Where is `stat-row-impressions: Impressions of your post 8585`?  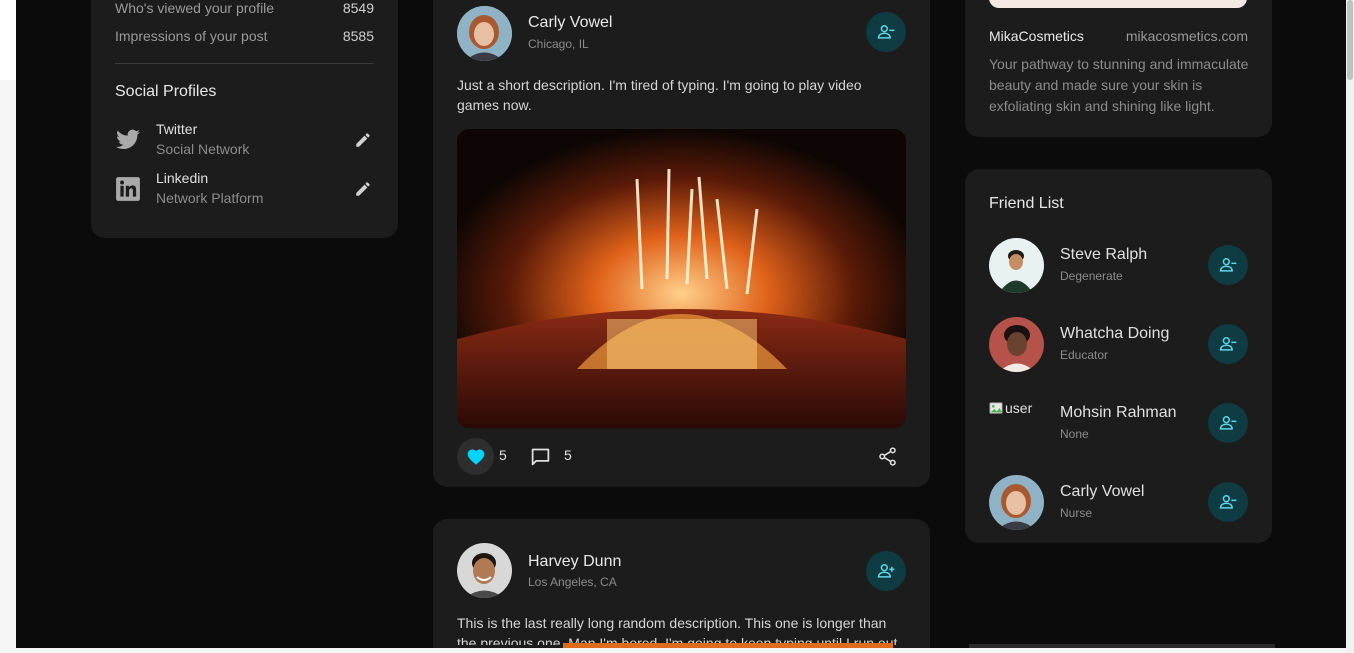 stat-row-impressions: Impressions of your post 8585 is located at coordinates (244, 36).